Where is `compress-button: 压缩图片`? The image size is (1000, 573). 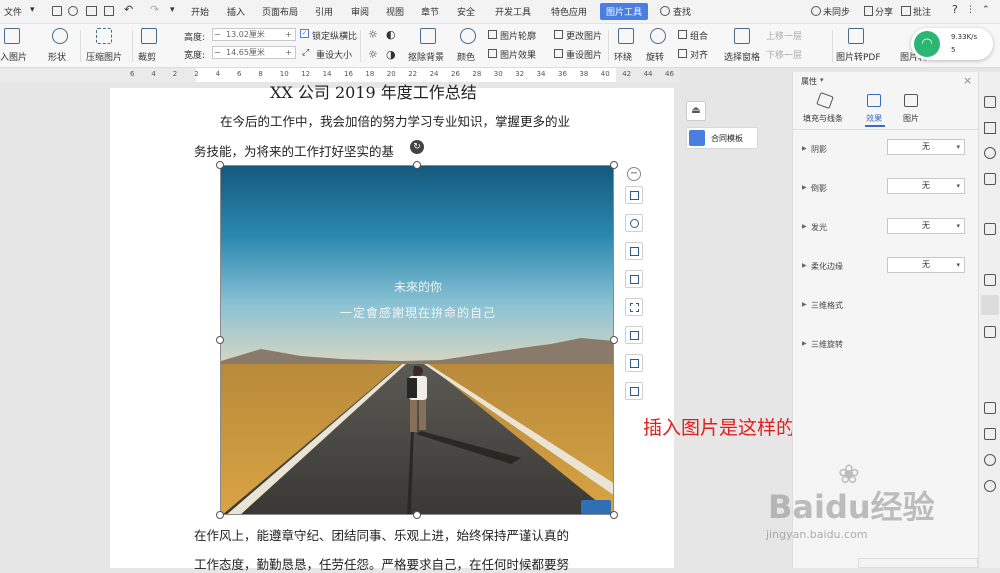
compress-button: 压缩图片 is located at coordinates (104, 56).